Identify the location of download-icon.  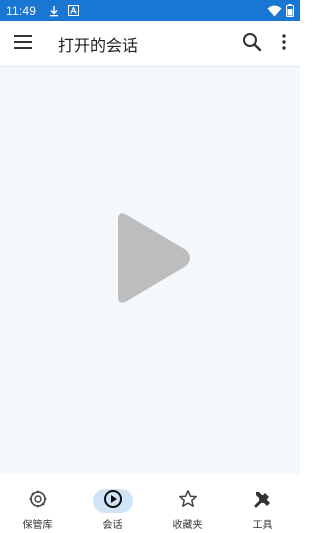
(54, 11).